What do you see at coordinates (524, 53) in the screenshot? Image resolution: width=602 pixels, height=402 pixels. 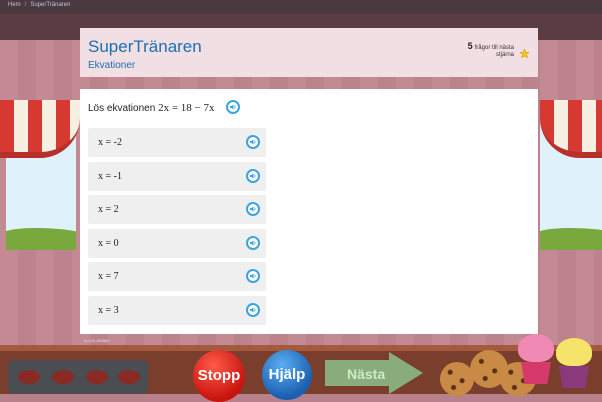 I see `star-icon` at bounding box center [524, 53].